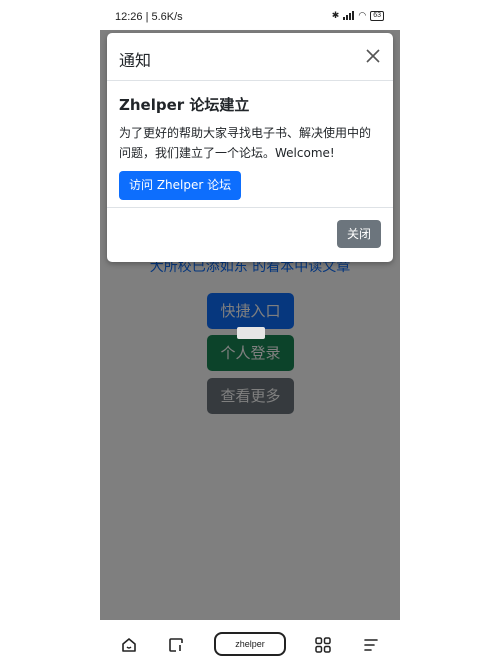  Describe the element at coordinates (377, 15) in the screenshot. I see `battery-icon: 63` at that location.